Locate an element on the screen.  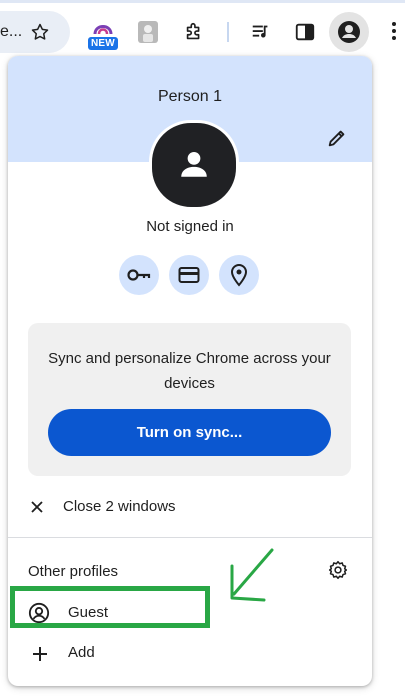
bookmark-star-icon is located at coordinates (40, 32).